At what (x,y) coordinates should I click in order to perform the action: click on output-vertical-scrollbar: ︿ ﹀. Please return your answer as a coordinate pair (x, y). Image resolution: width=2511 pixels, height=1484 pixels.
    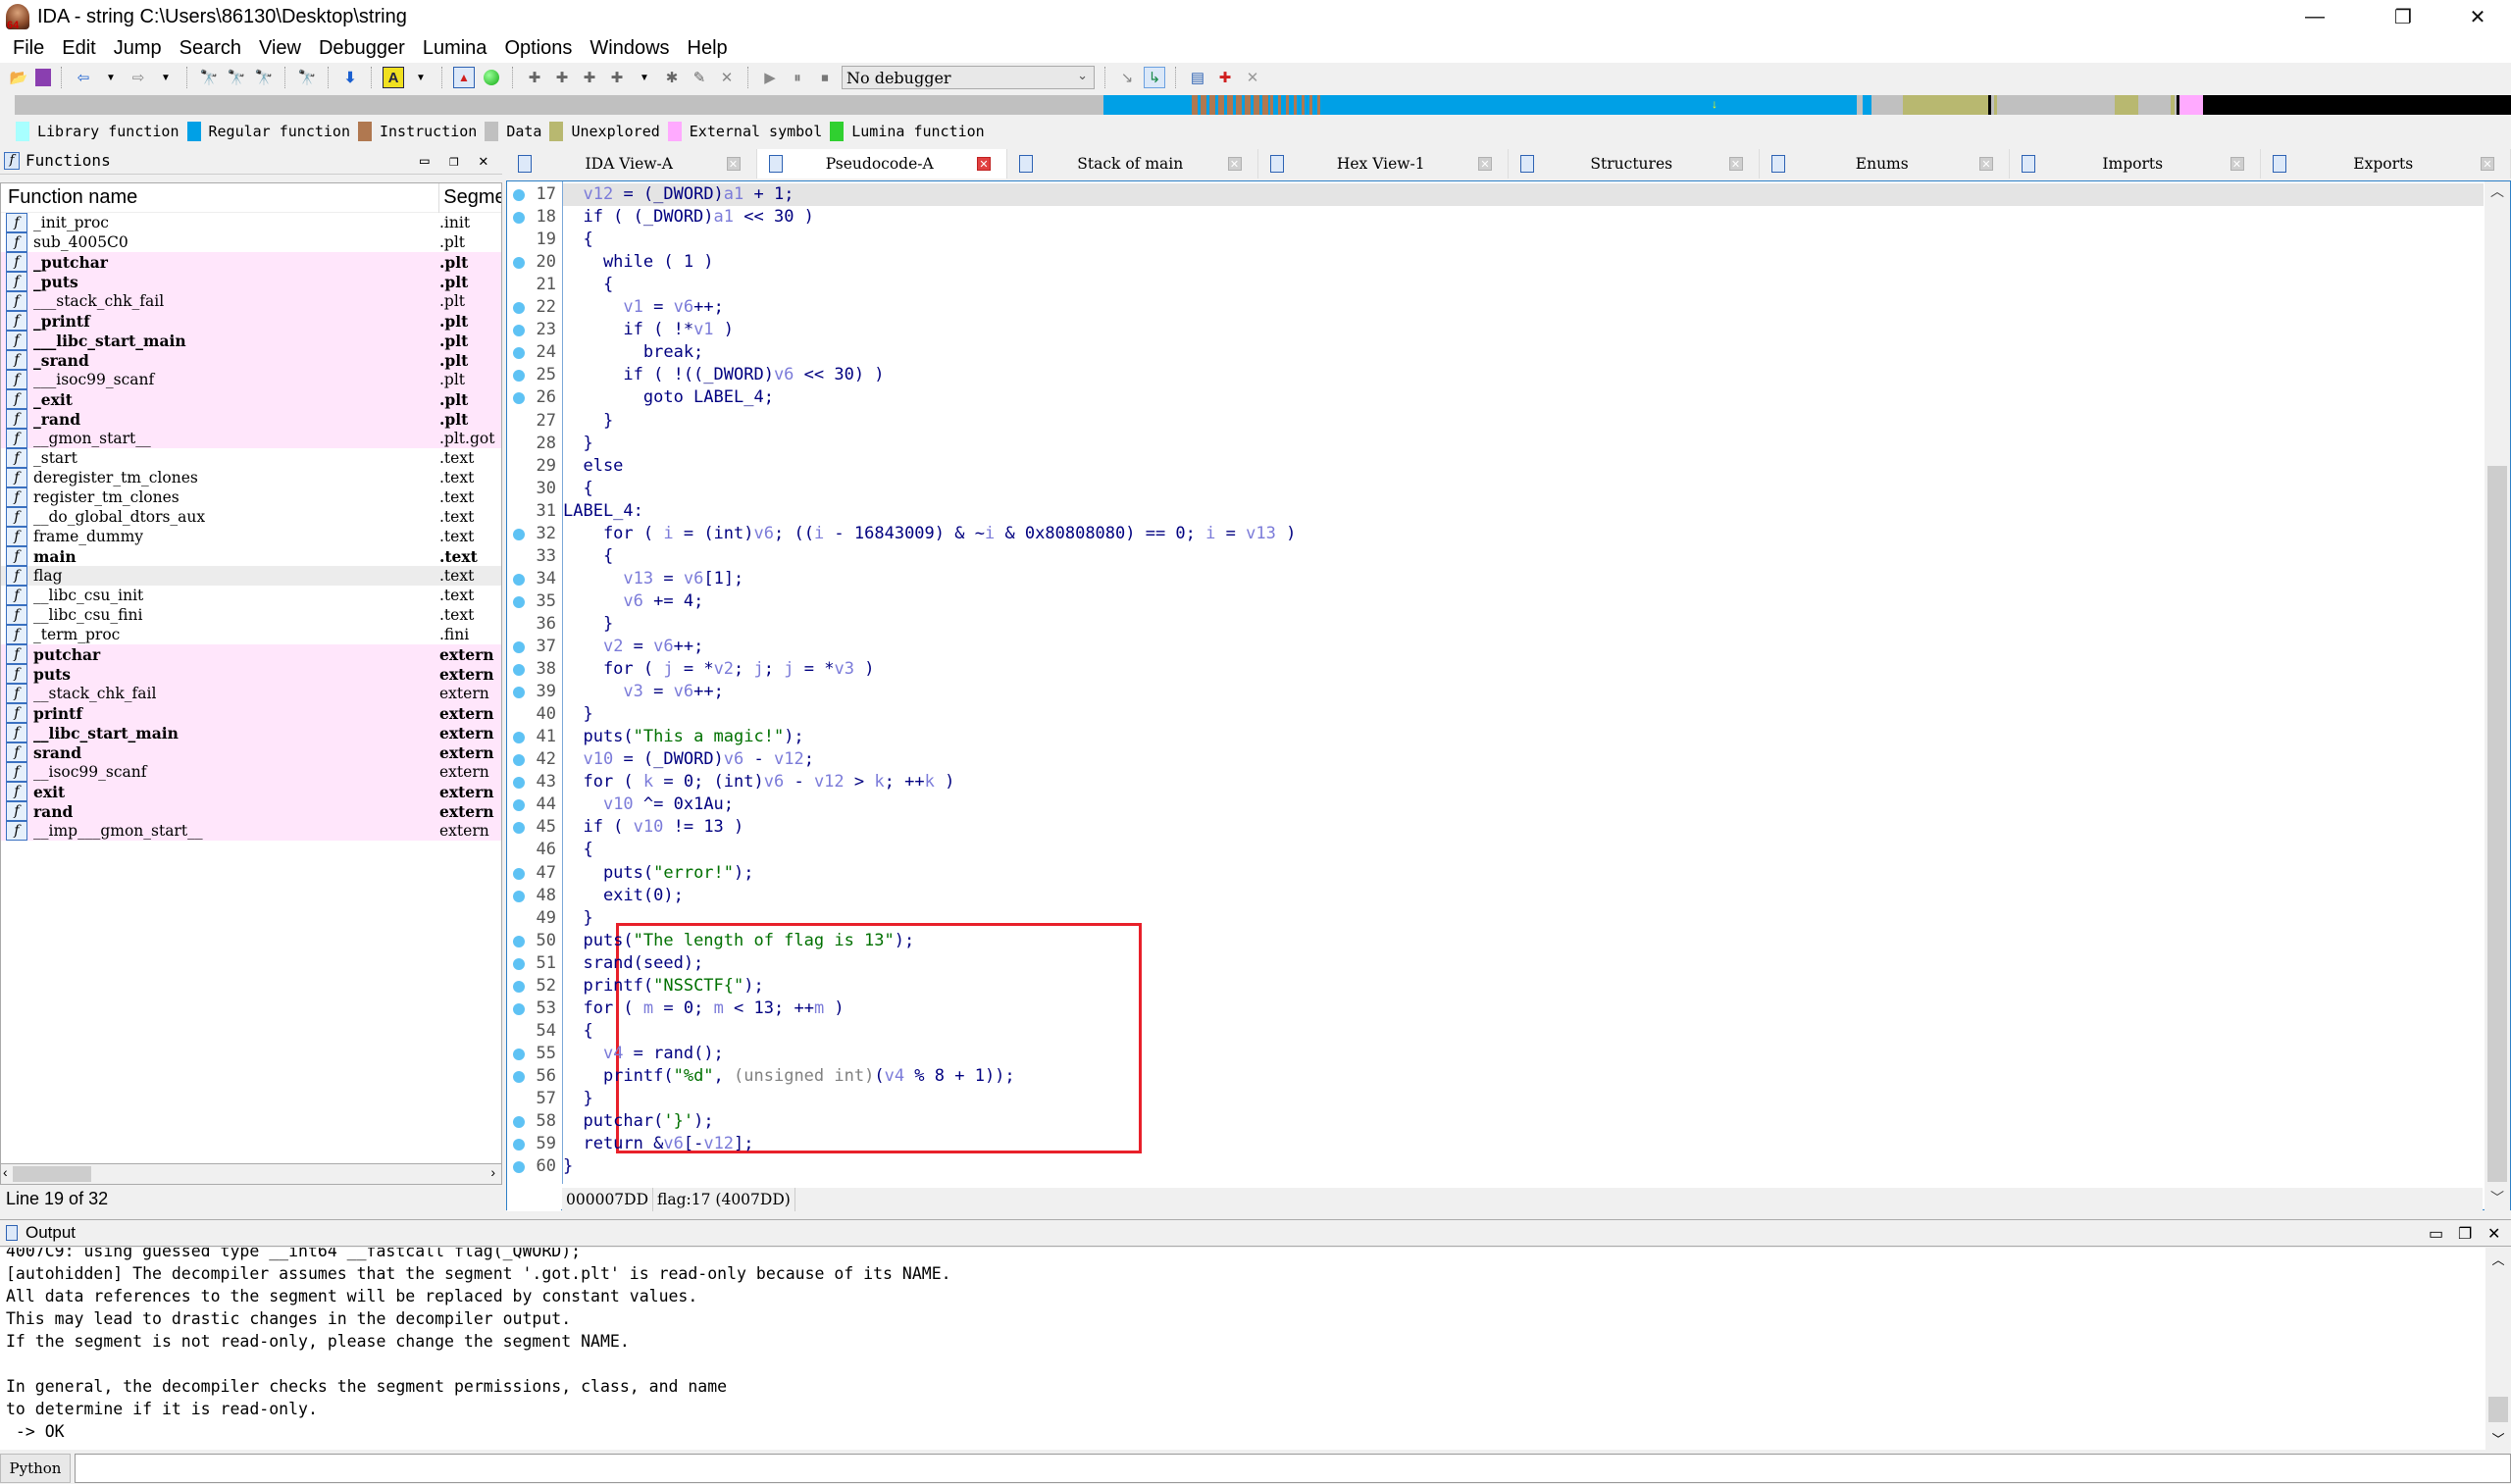
    Looking at the image, I should click on (2498, 1349).